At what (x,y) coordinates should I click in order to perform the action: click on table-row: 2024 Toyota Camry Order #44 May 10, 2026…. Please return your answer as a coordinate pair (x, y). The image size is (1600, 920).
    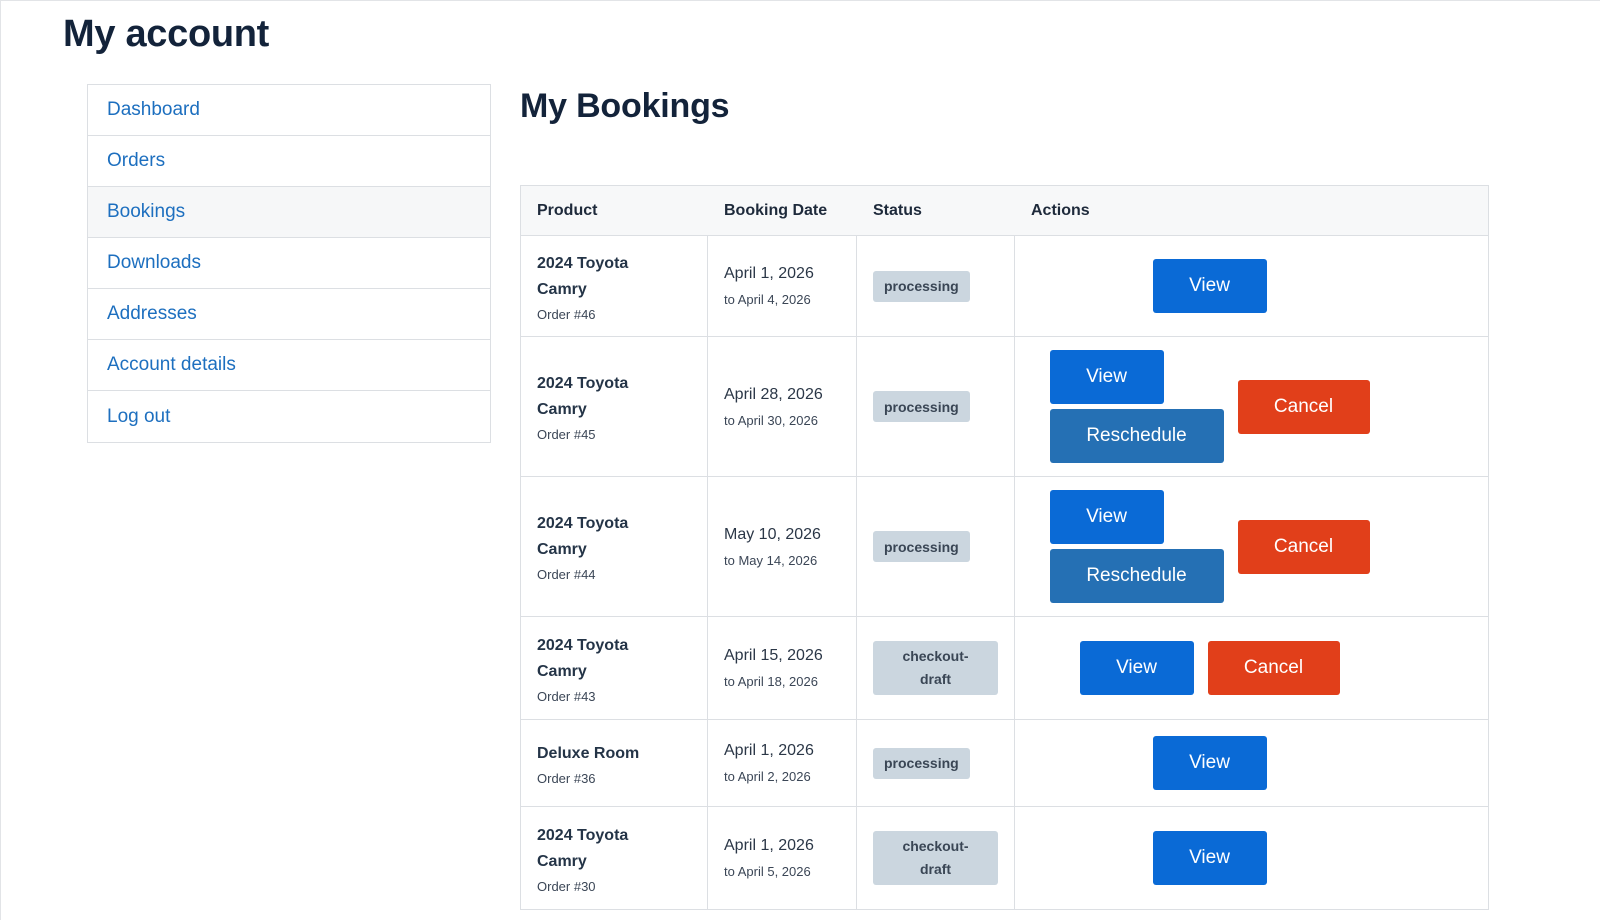
    Looking at the image, I should click on (1004, 547).